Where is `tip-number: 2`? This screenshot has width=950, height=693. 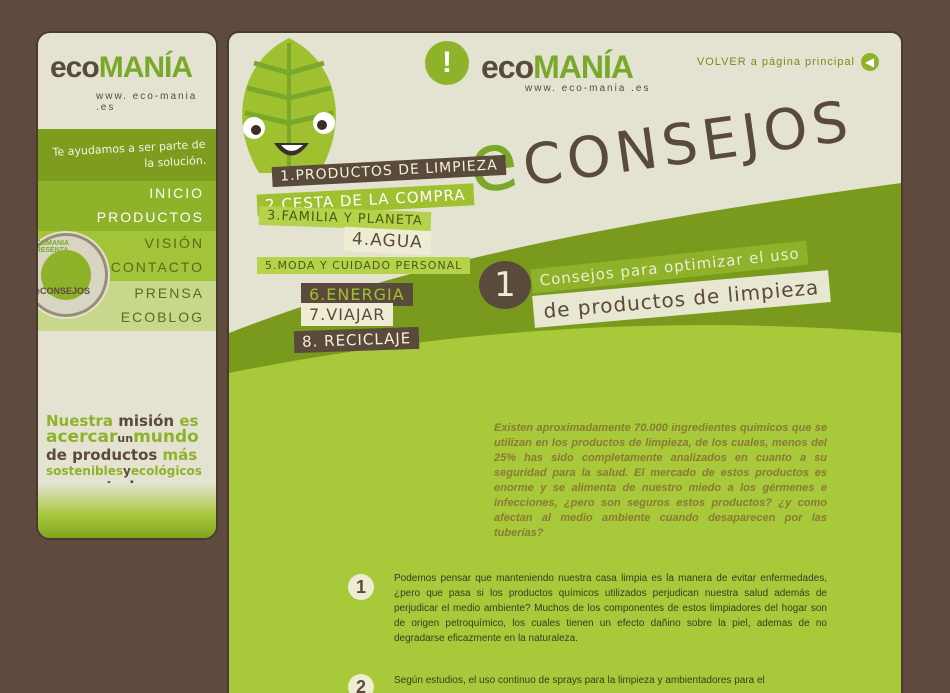 tip-number: 2 is located at coordinates (361, 683).